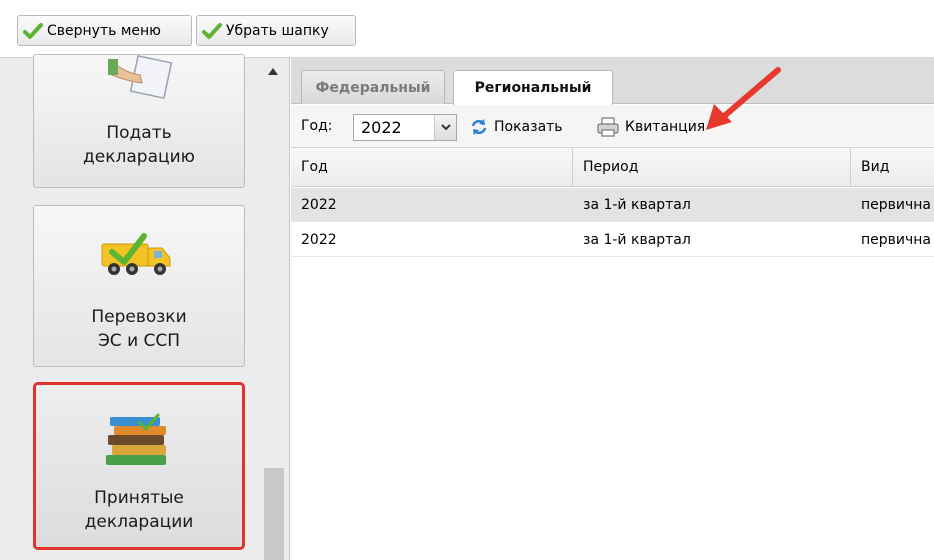  Describe the element at coordinates (273, 71) in the screenshot. I see `scroll-up-arrow-icon` at that location.